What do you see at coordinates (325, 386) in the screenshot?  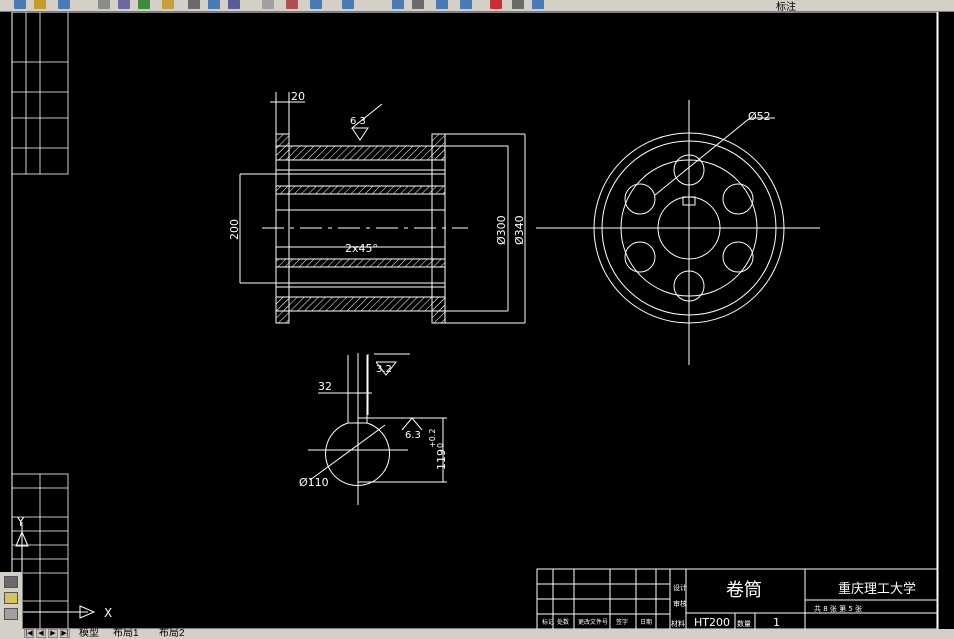 I see `dim-32: 32` at bounding box center [325, 386].